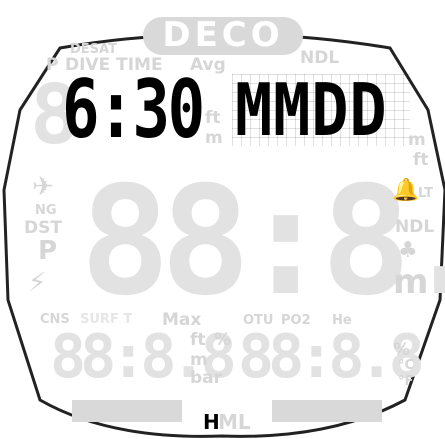 This screenshot has width=445, height=439. I want to click on m-bottom-label: m, so click(199, 360).